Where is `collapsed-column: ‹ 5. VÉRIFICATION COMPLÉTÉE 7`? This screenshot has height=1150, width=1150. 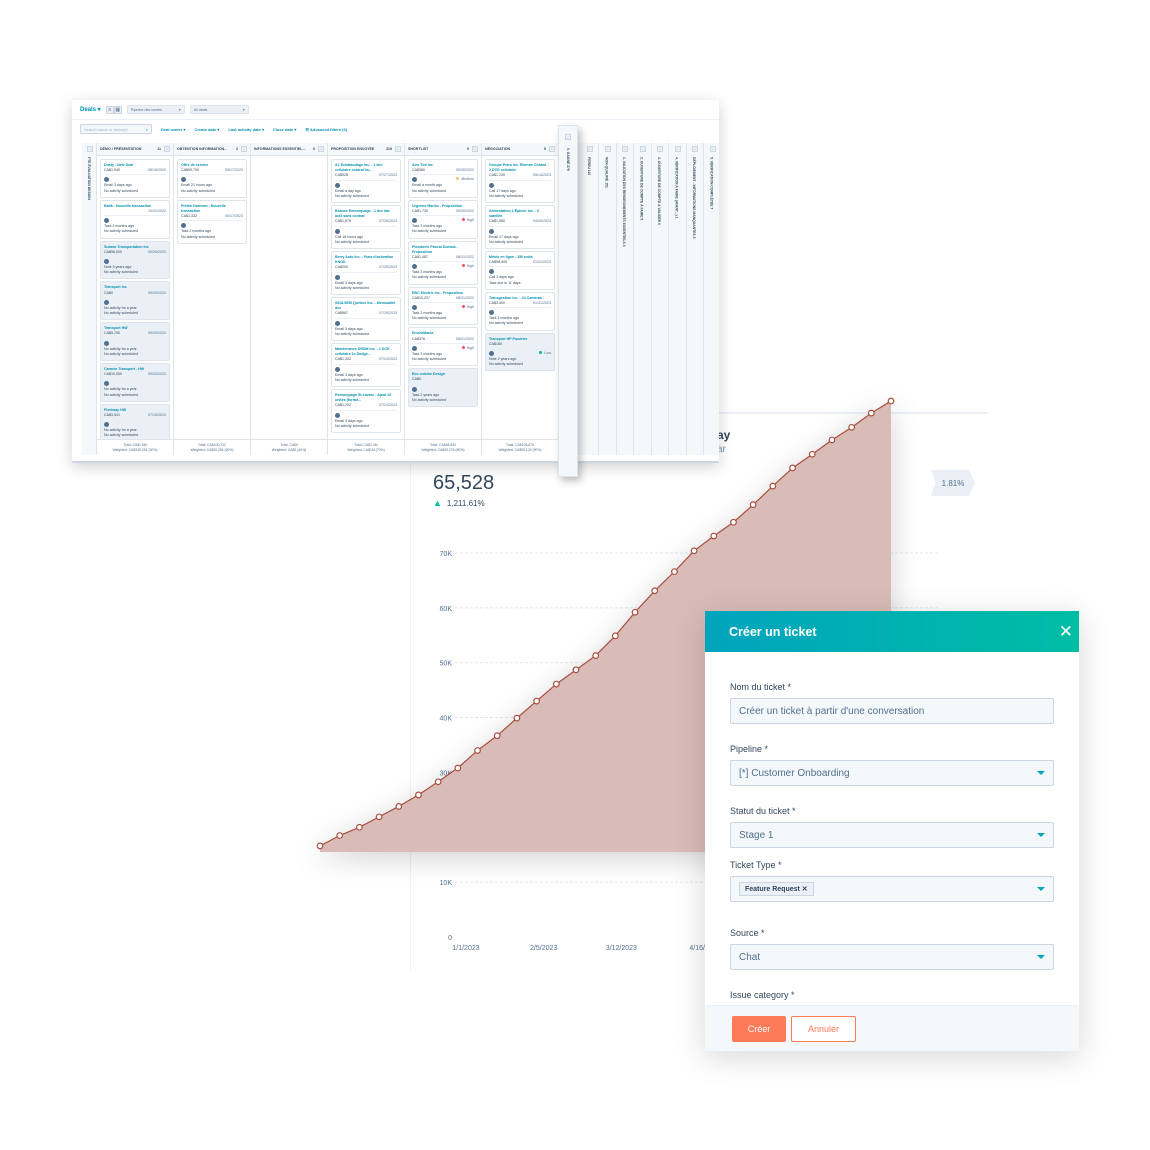 collapsed-column: ‹ 5. VÉRIFICATION COMPLÉTÉE 7 is located at coordinates (711, 299).